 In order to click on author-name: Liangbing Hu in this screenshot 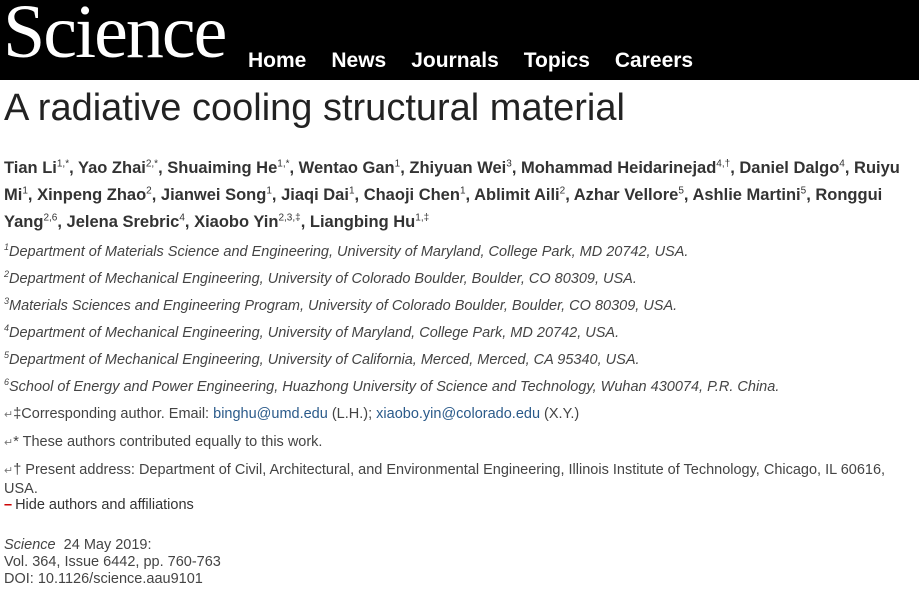, I will do `click(362, 222)`.